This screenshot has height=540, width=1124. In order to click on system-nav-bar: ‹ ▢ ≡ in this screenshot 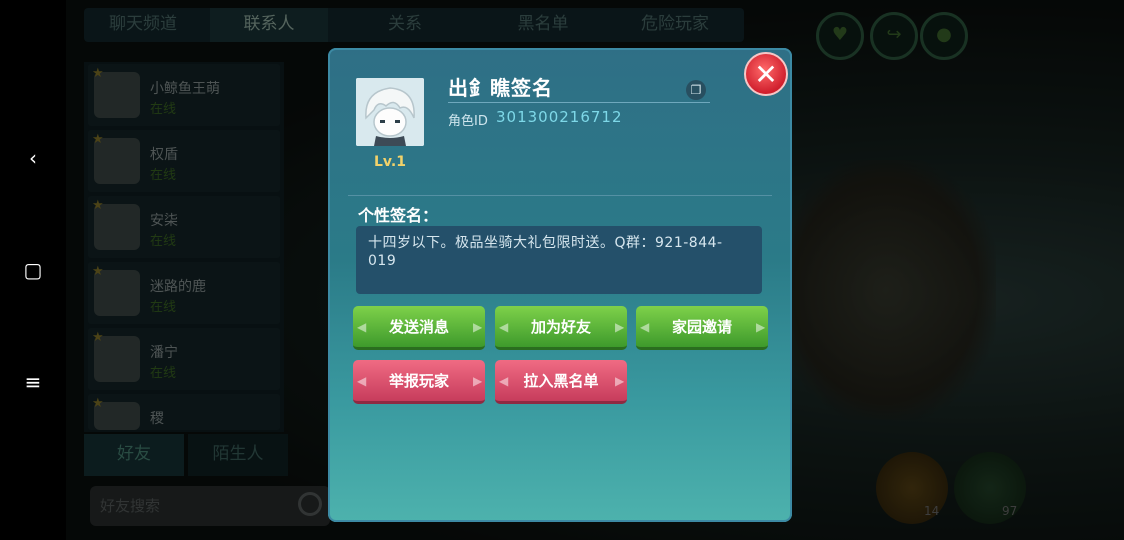, I will do `click(33, 270)`.